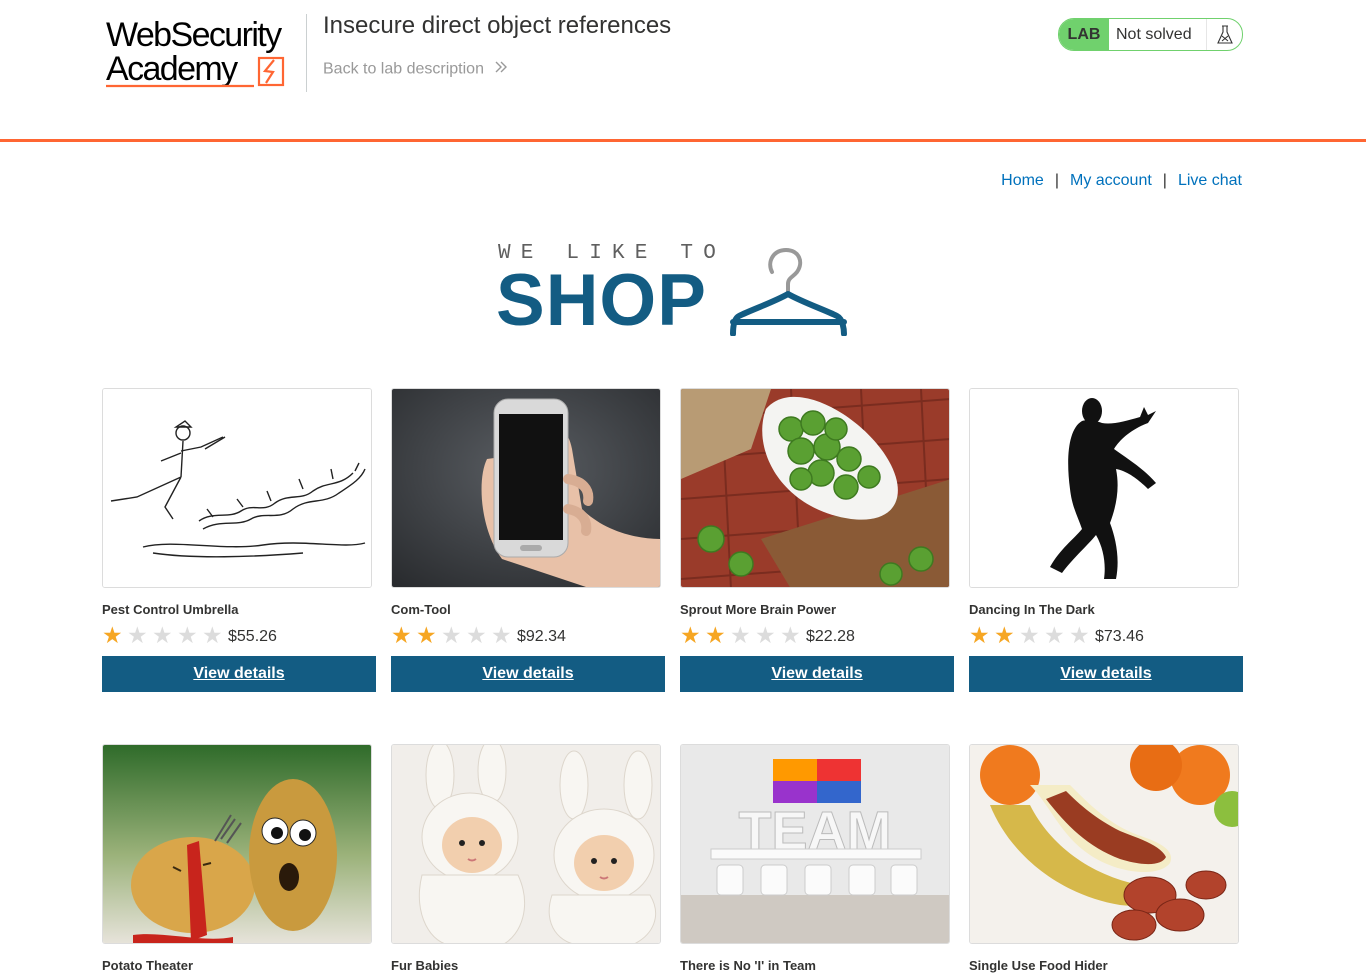 This screenshot has height=973, width=1366. I want to click on top-nav: Home | My account | Live chat, so click(1121, 181).